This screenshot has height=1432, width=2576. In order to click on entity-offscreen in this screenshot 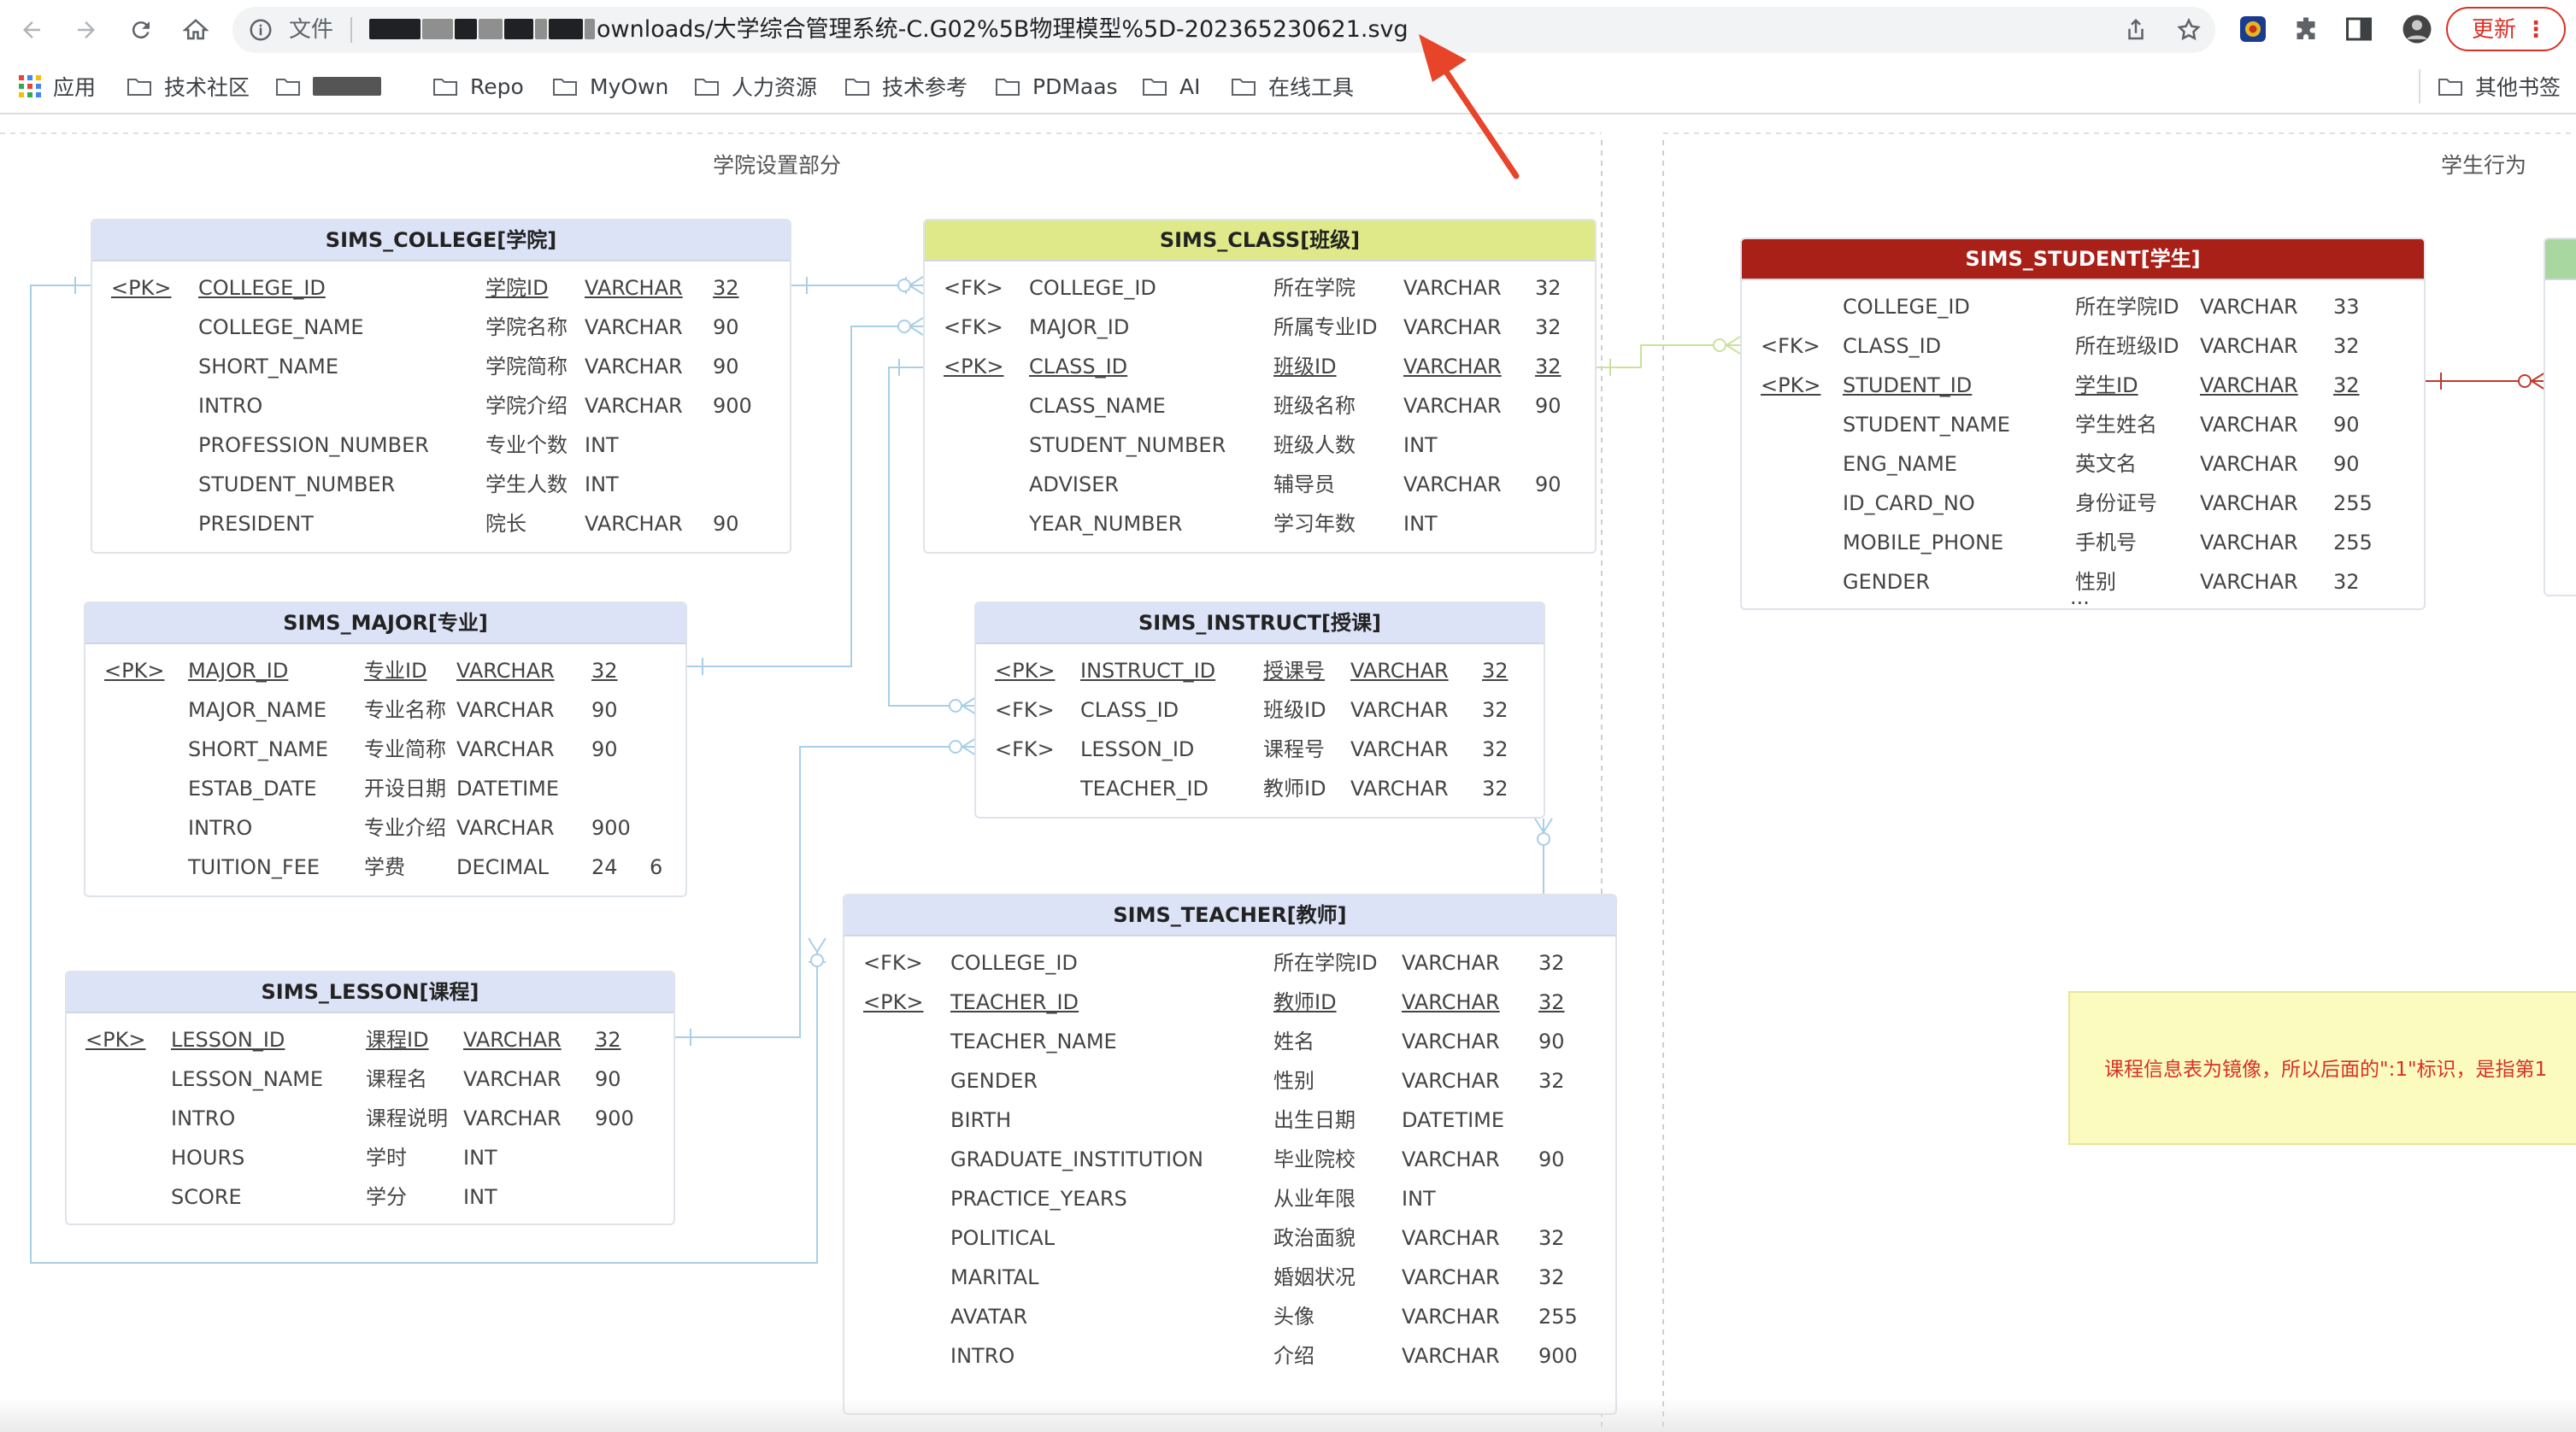, I will do `click(2560, 417)`.